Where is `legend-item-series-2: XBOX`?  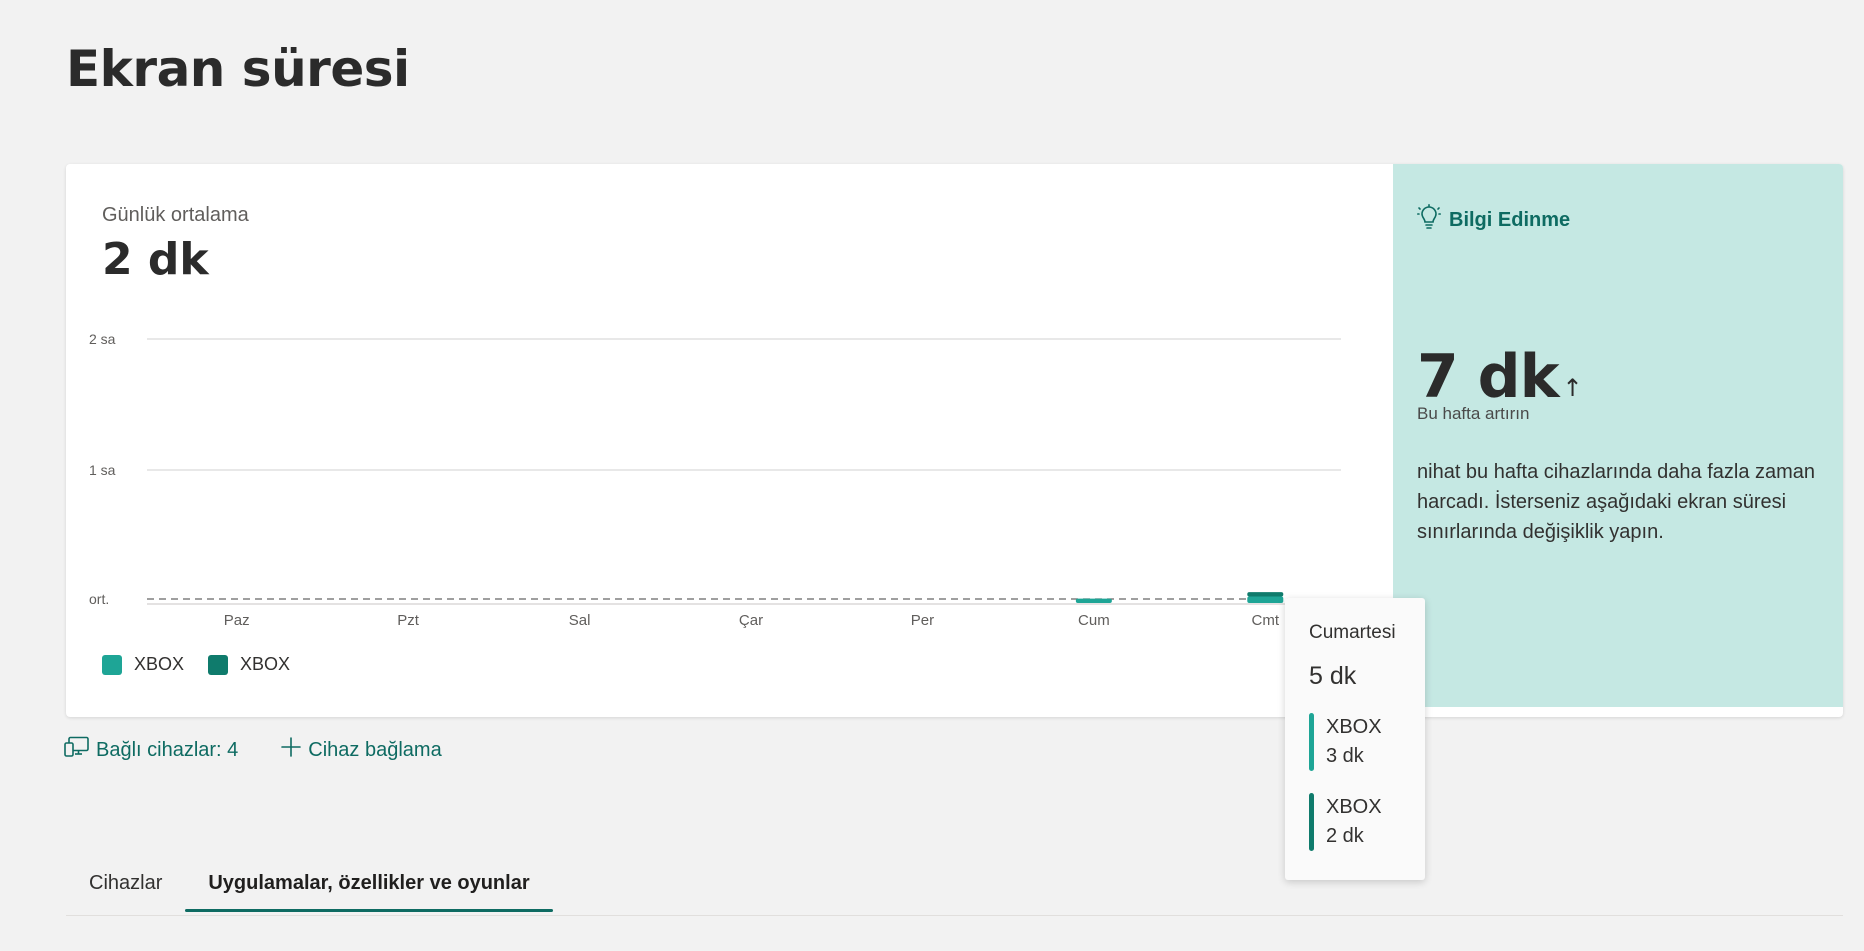 legend-item-series-2: XBOX is located at coordinates (249, 664).